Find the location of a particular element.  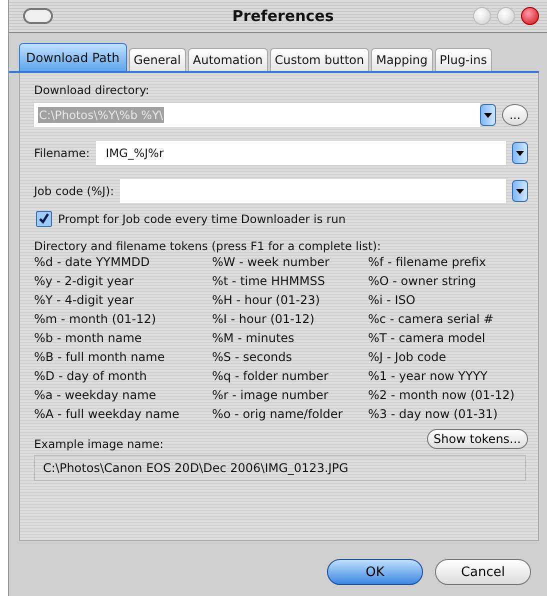

filename-combo: IMG_%J%r is located at coordinates (301, 153).